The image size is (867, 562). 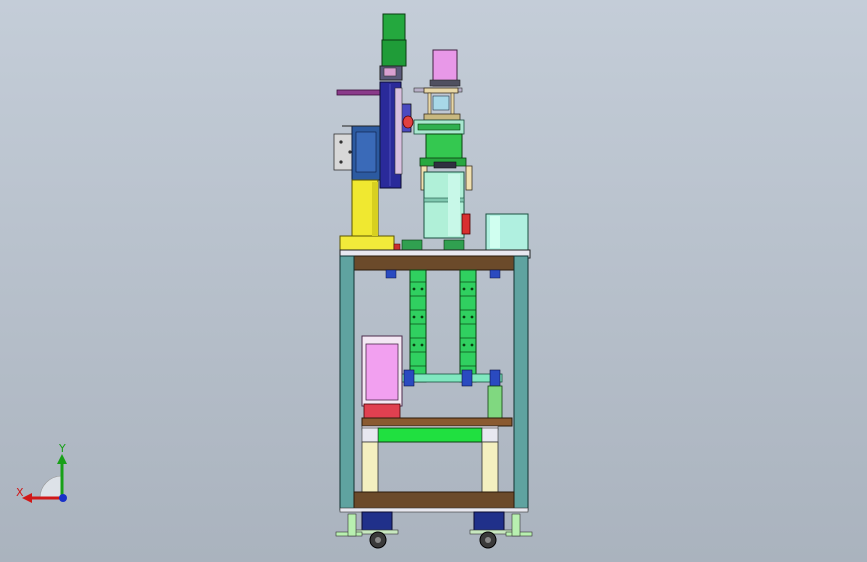 What do you see at coordinates (430, 435) in the screenshot?
I see `lower-green-beam` at bounding box center [430, 435].